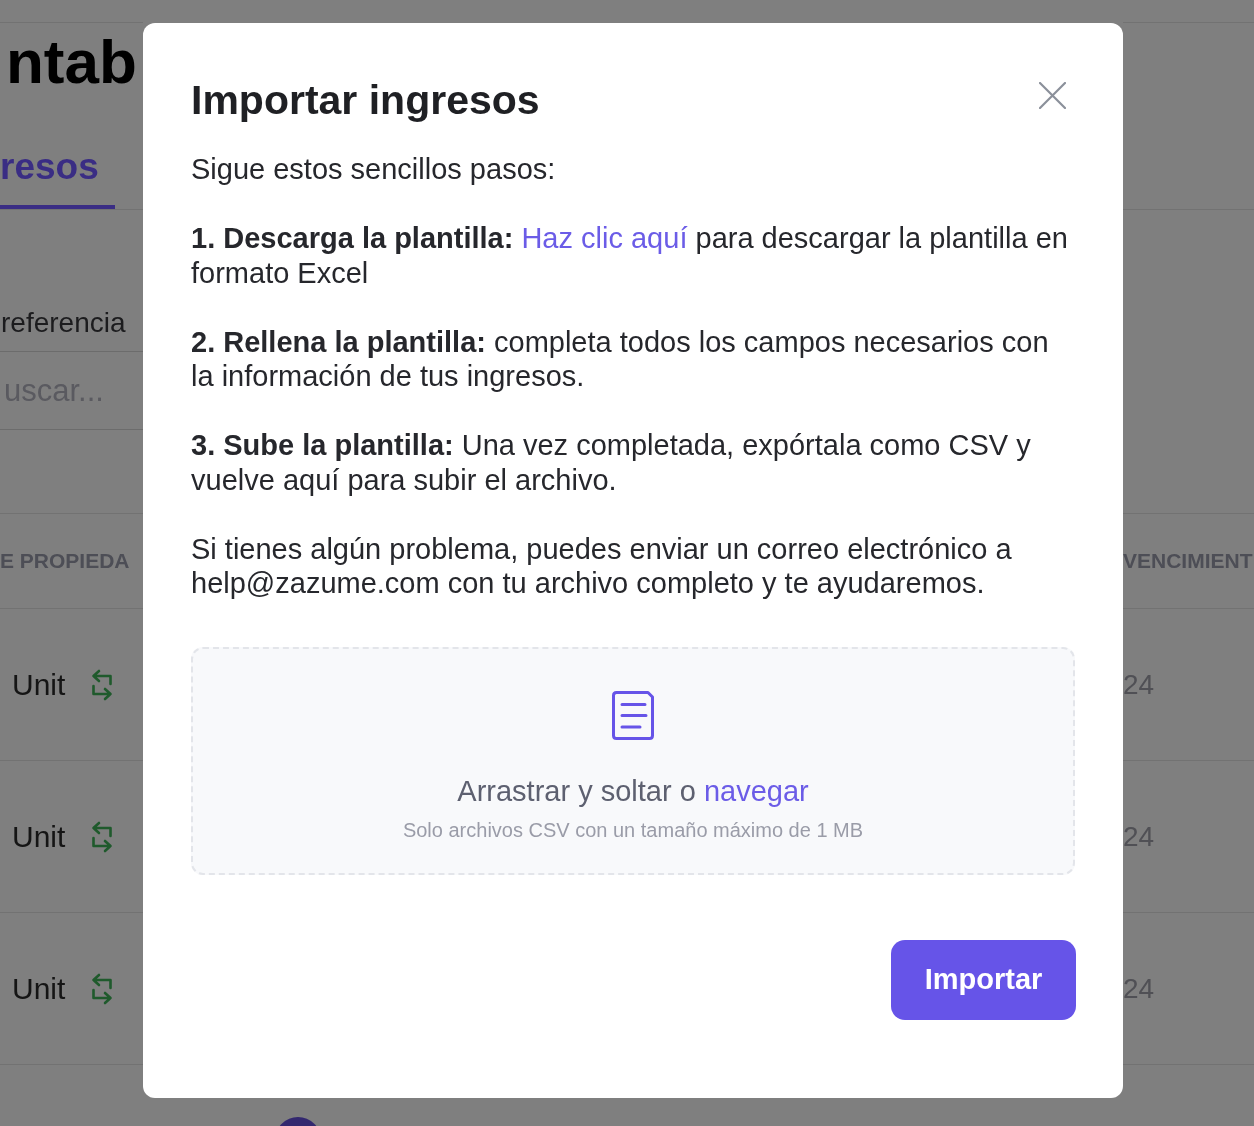 The width and height of the screenshot is (1254, 1126). I want to click on browse-link: navegar, so click(756, 790).